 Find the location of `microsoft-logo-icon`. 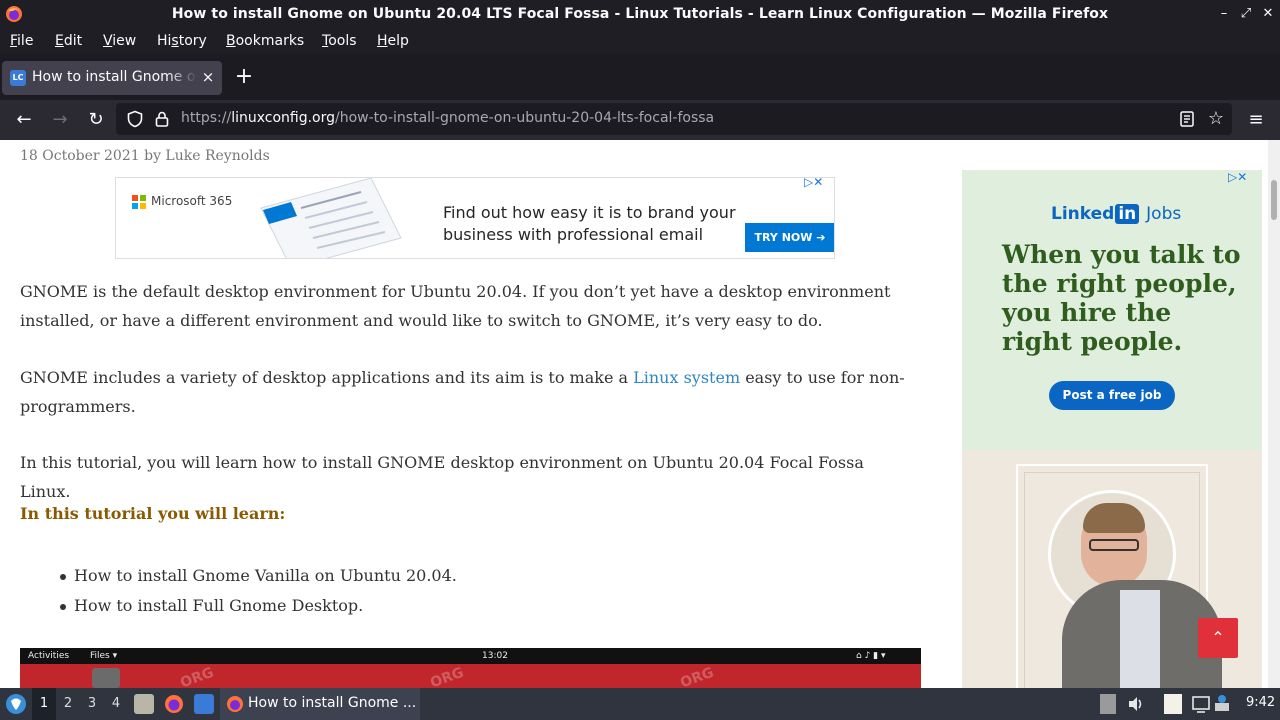

microsoft-logo-icon is located at coordinates (139, 202).